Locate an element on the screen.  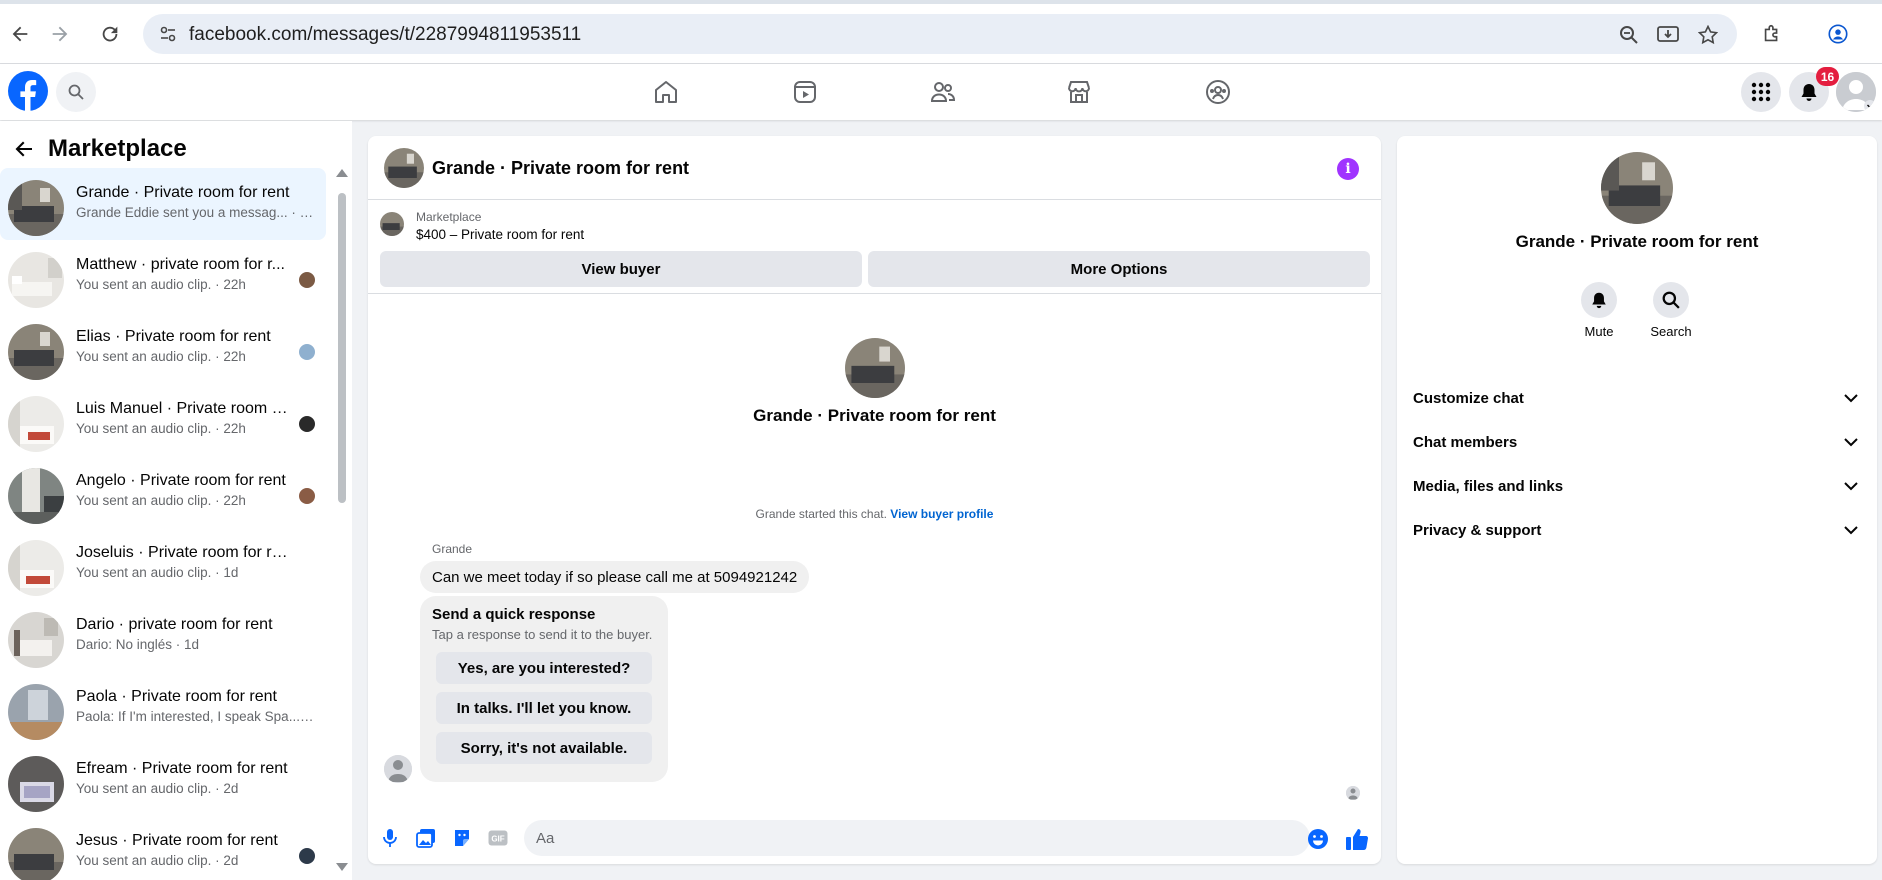
section-label: Media, files and links is located at coordinates (1488, 486).